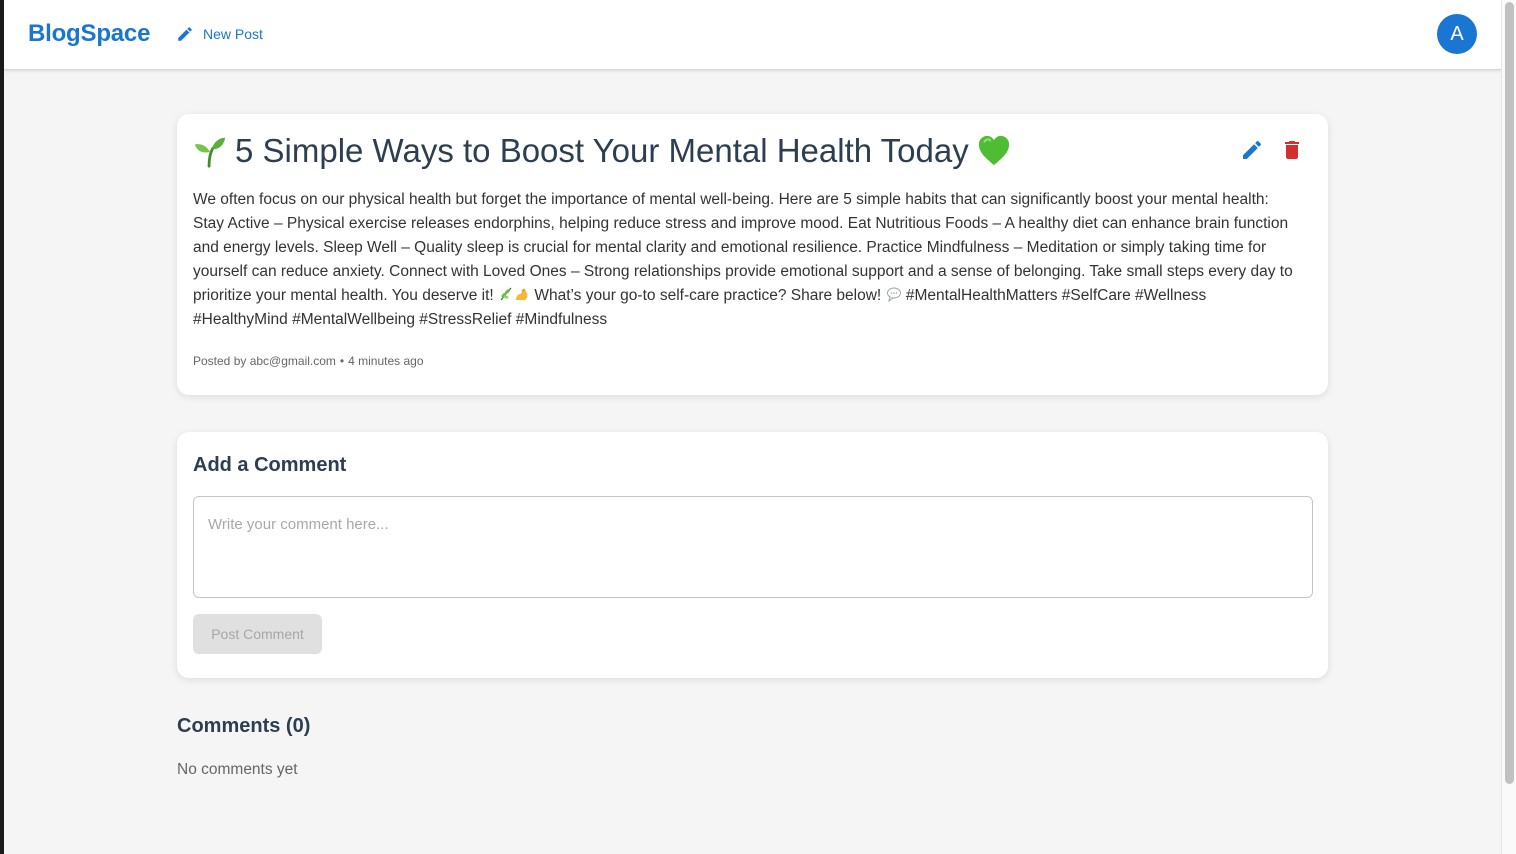  I want to click on scrollbar-thumb, so click(1509, 393).